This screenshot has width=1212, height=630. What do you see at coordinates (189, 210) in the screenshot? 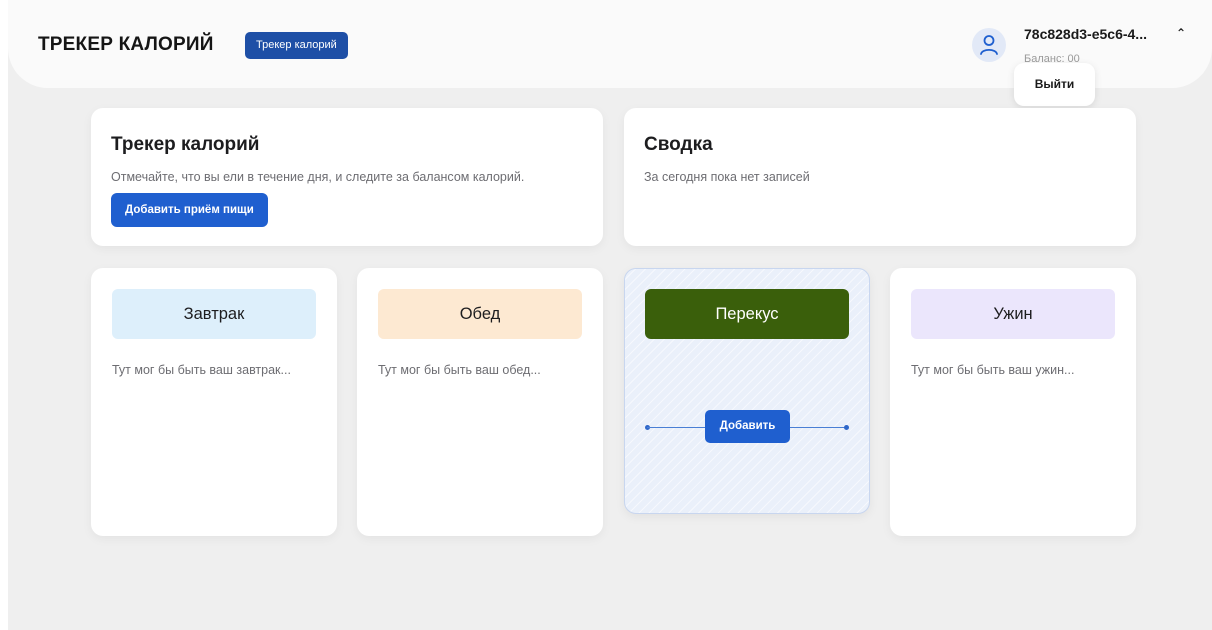
I see `add-meal-button: Добавить приём пищи` at bounding box center [189, 210].